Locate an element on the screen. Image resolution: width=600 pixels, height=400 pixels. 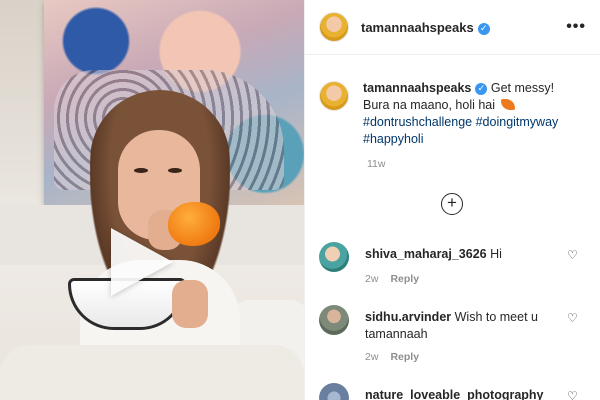
author-username: tamannaahspeaks ✓ is located at coordinates (425, 27).